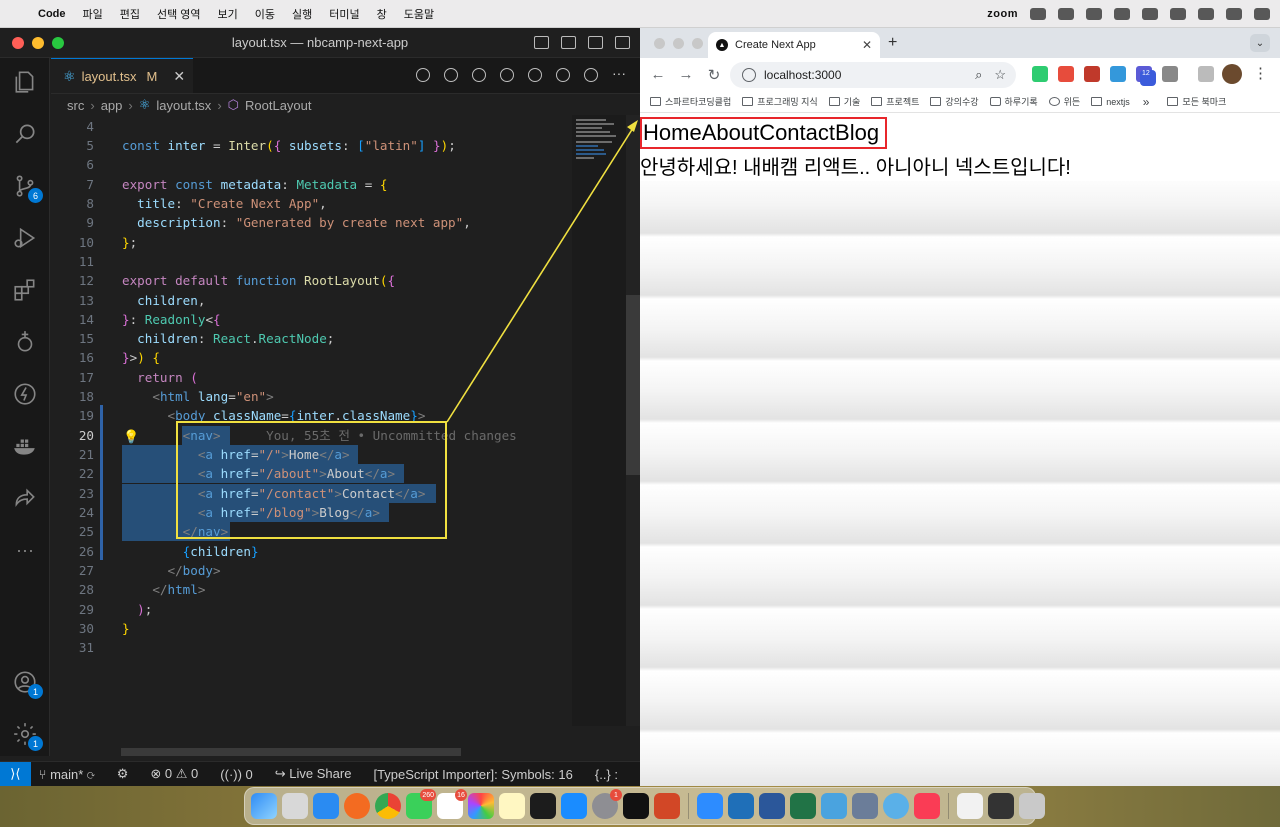  I want to click on breadcrumb-app: app, so click(112, 105).